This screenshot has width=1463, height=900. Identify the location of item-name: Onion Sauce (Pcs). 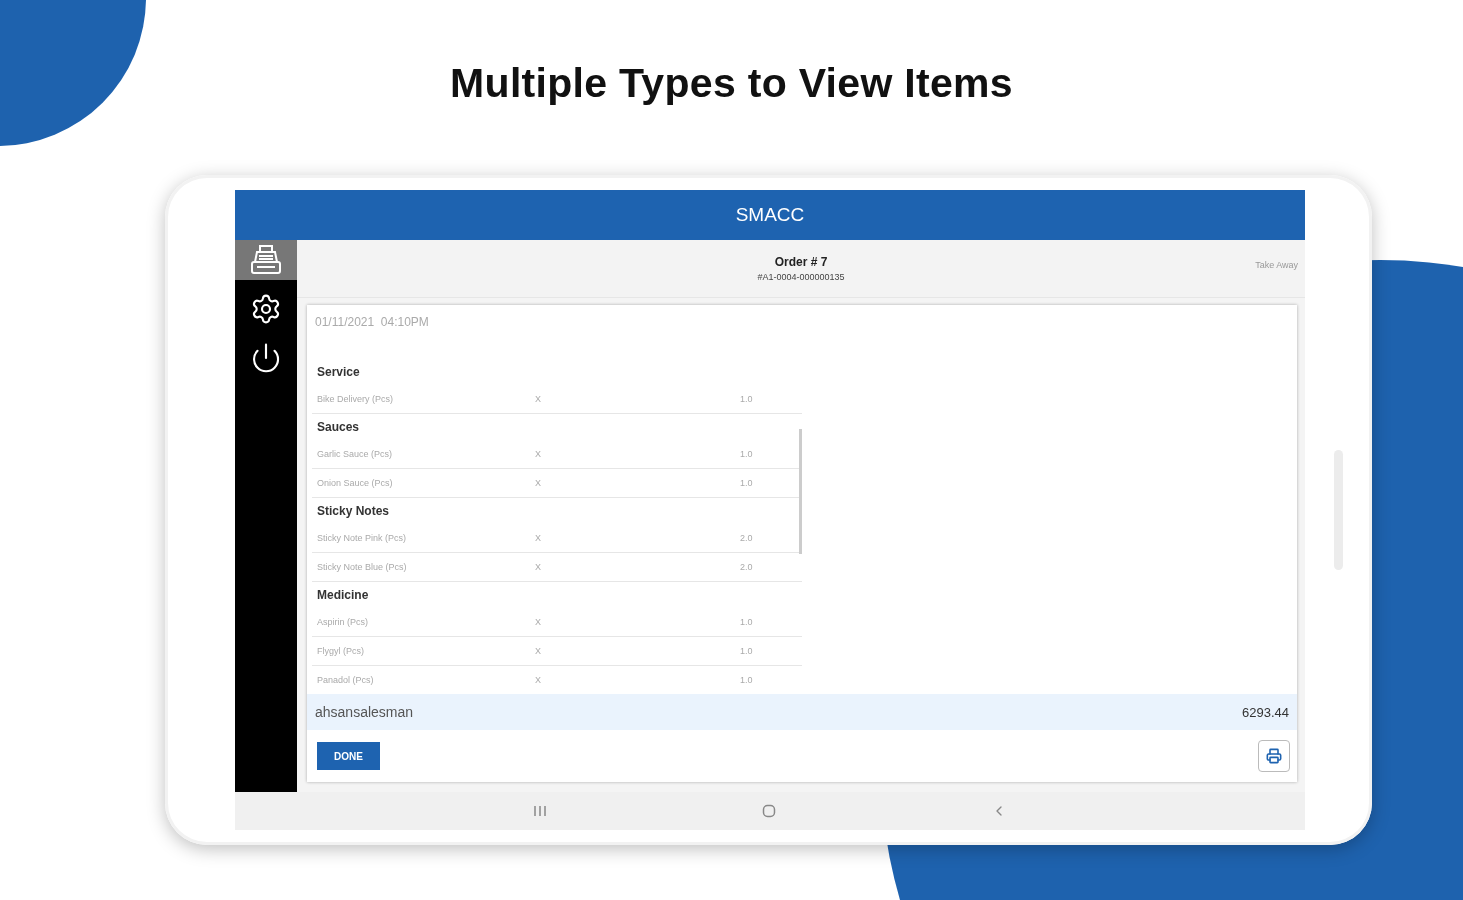
(355, 483).